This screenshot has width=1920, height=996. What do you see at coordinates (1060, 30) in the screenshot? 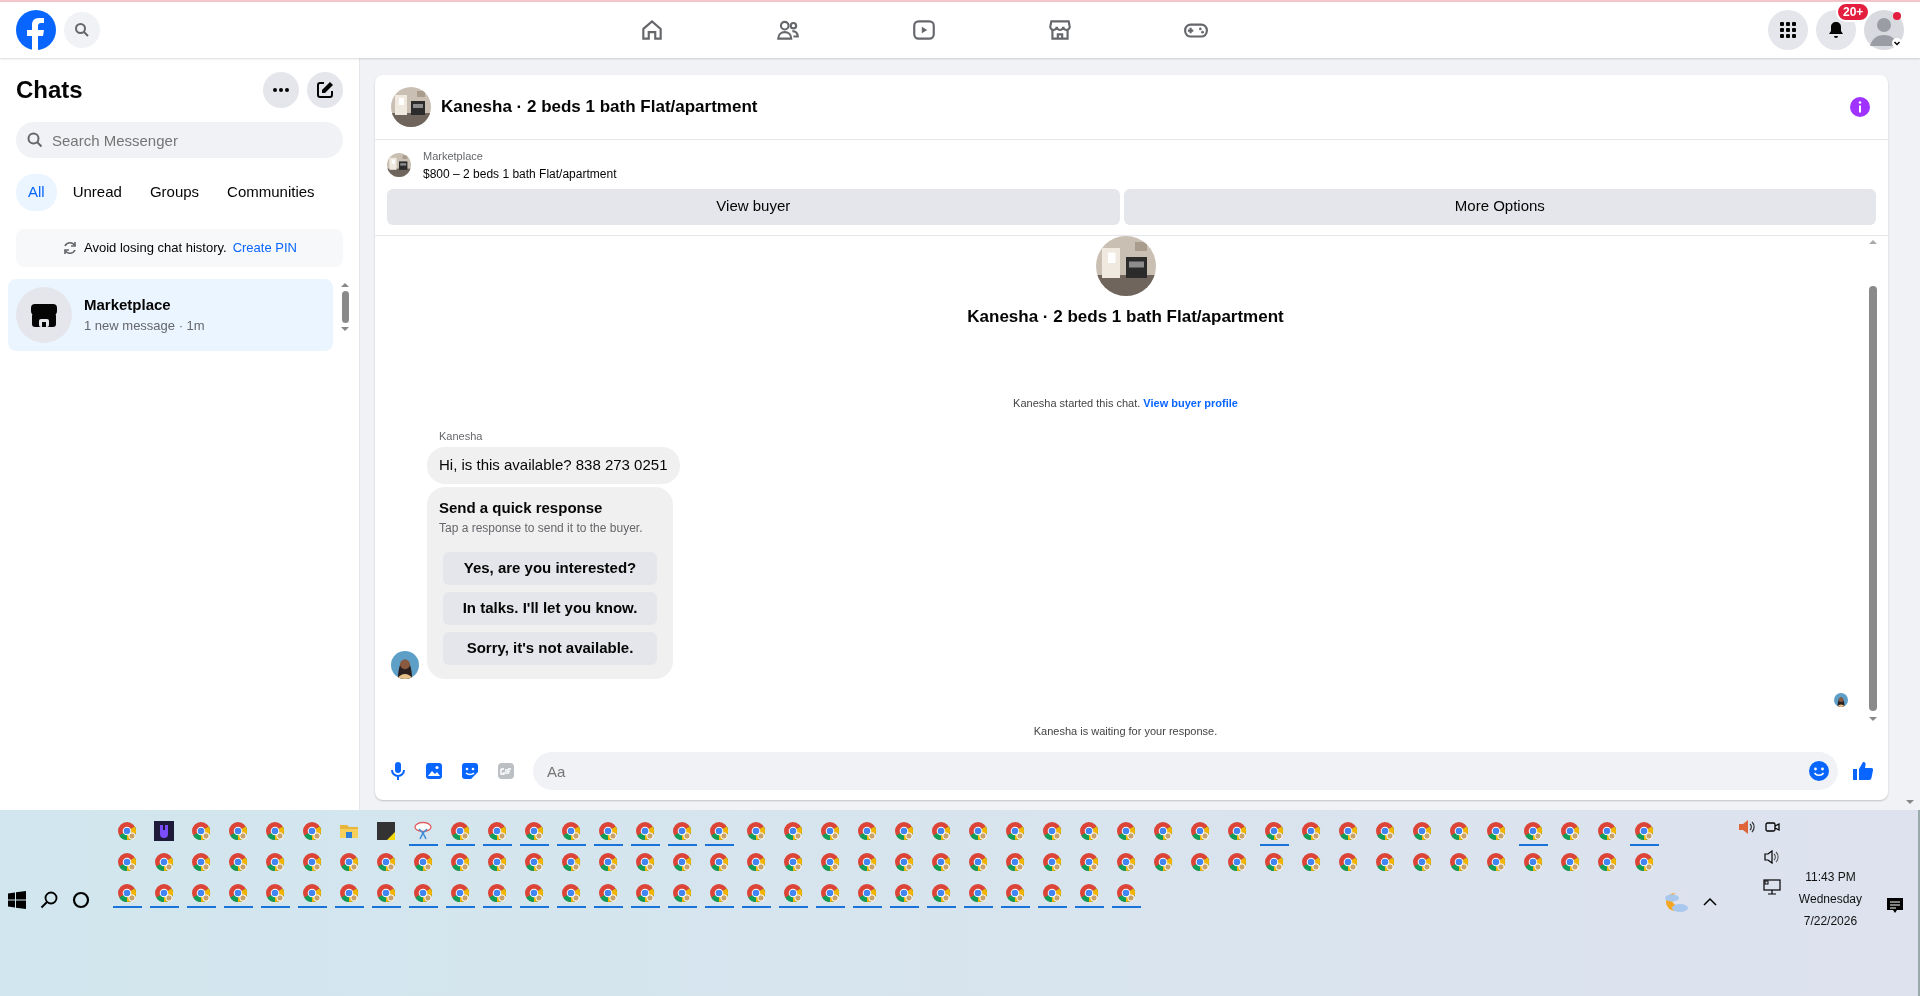
I see `marketplace-icon` at bounding box center [1060, 30].